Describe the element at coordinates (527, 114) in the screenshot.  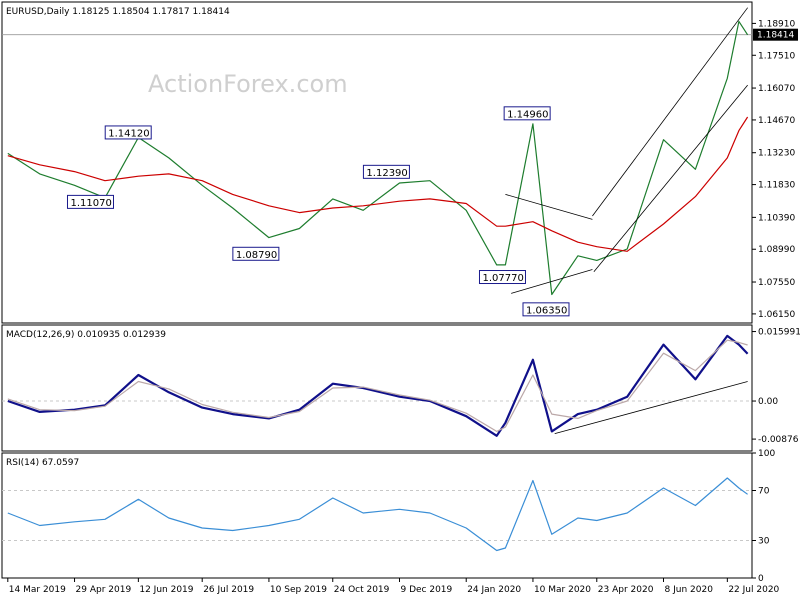
I see `price-label: 1.14960` at that location.